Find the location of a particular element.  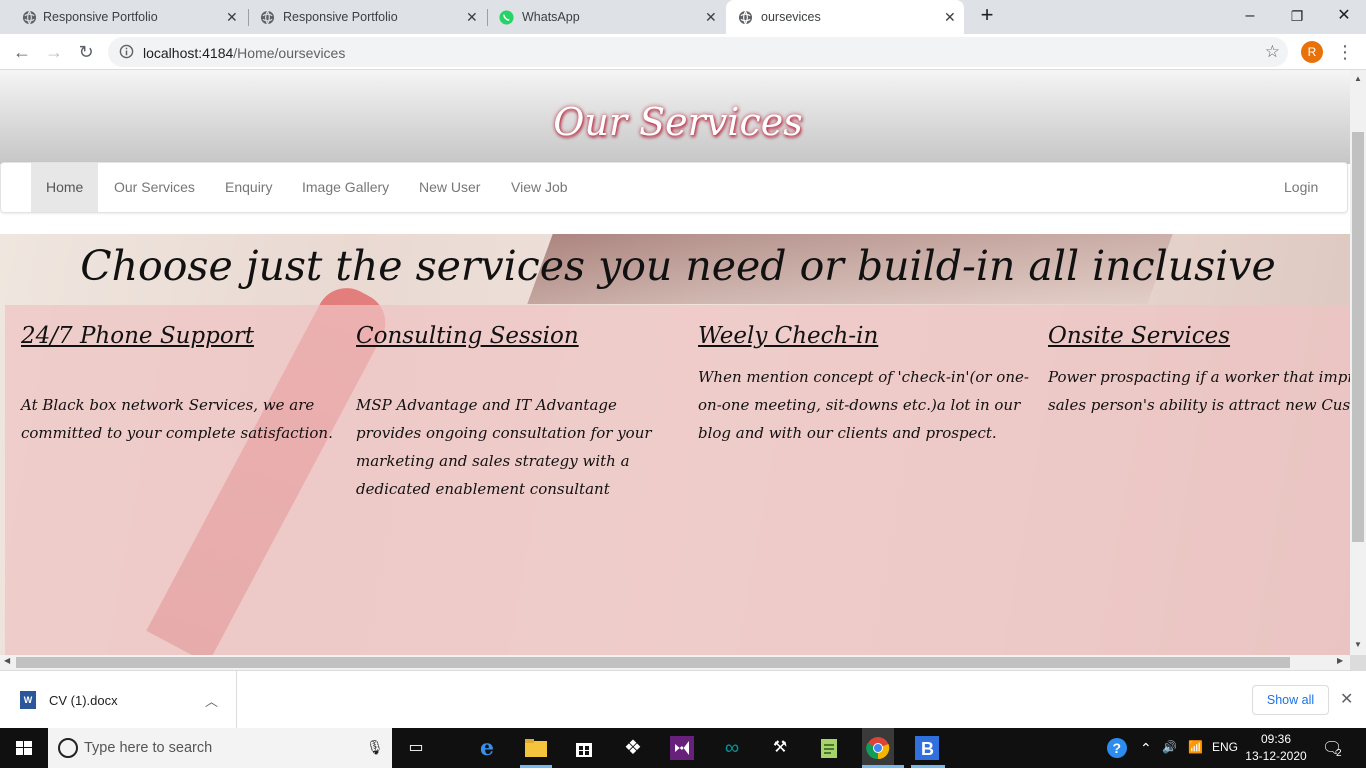

scroll-left-arrow-icon: ◀ is located at coordinates (7, 660).